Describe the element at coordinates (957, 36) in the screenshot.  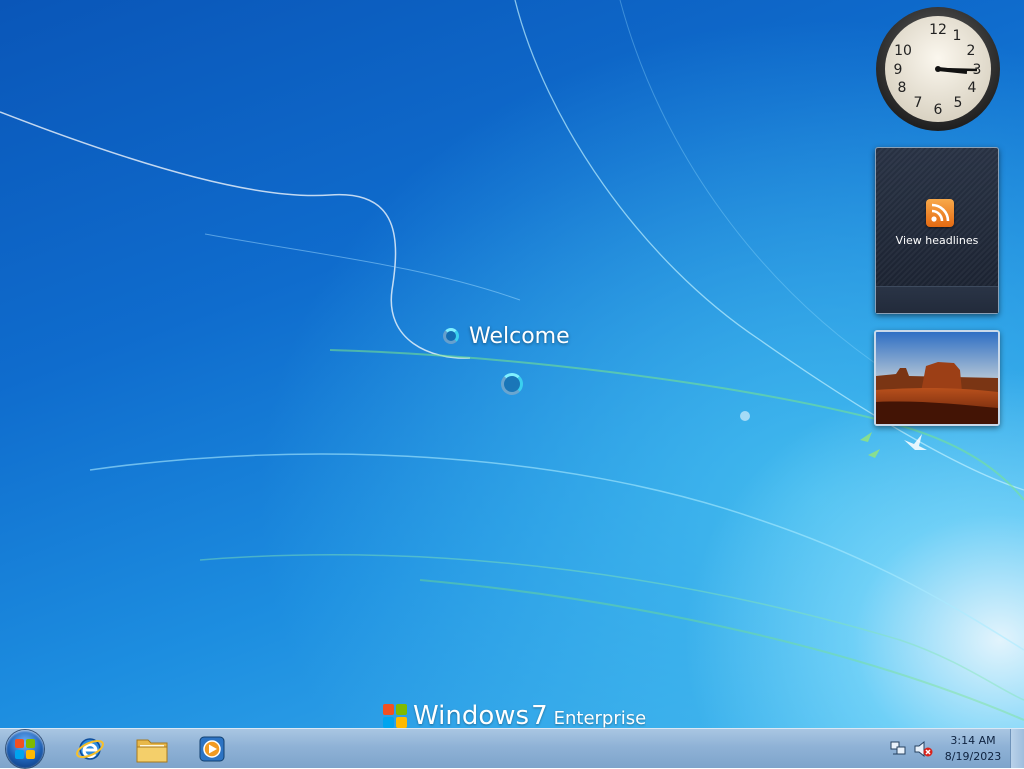
I see `clock-numeral: 1` at that location.